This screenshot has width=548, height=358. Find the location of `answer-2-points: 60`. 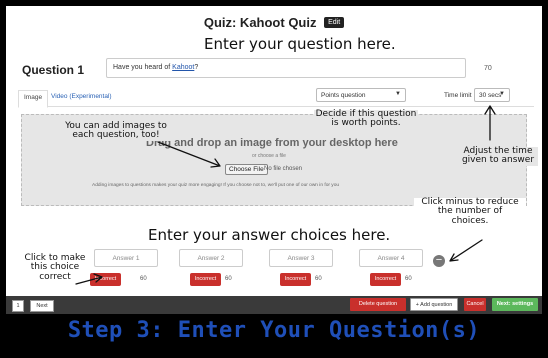

answer-2-points: 60 is located at coordinates (228, 279).